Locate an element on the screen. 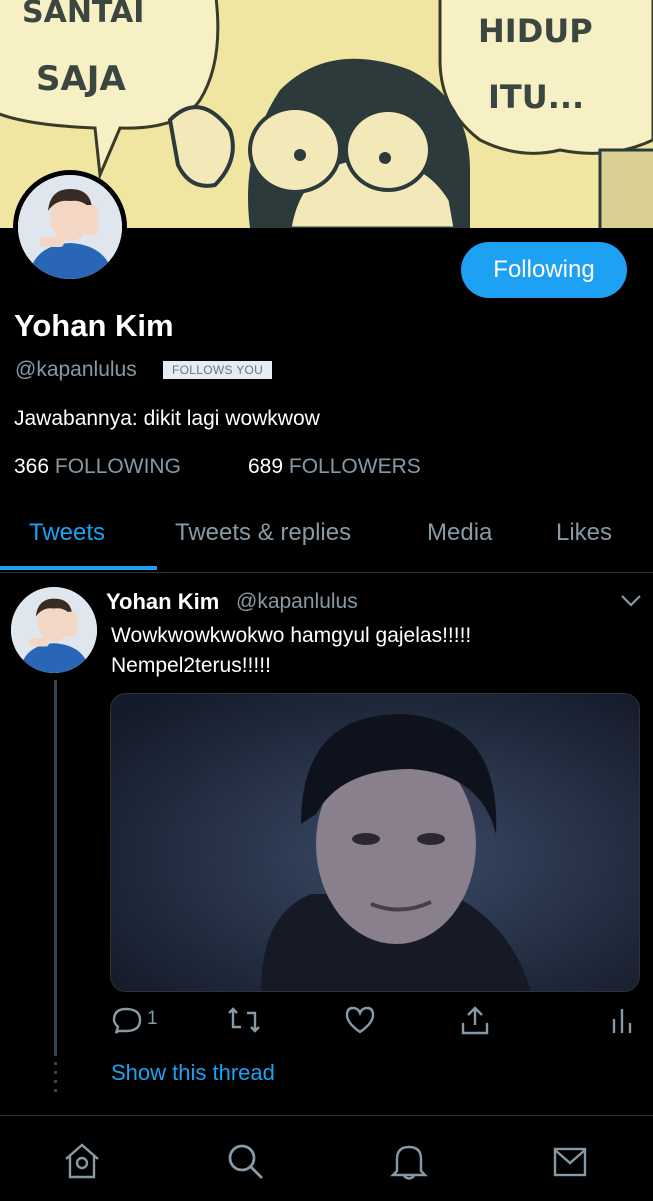  show-thread-link: Show this thread is located at coordinates (193, 1073).